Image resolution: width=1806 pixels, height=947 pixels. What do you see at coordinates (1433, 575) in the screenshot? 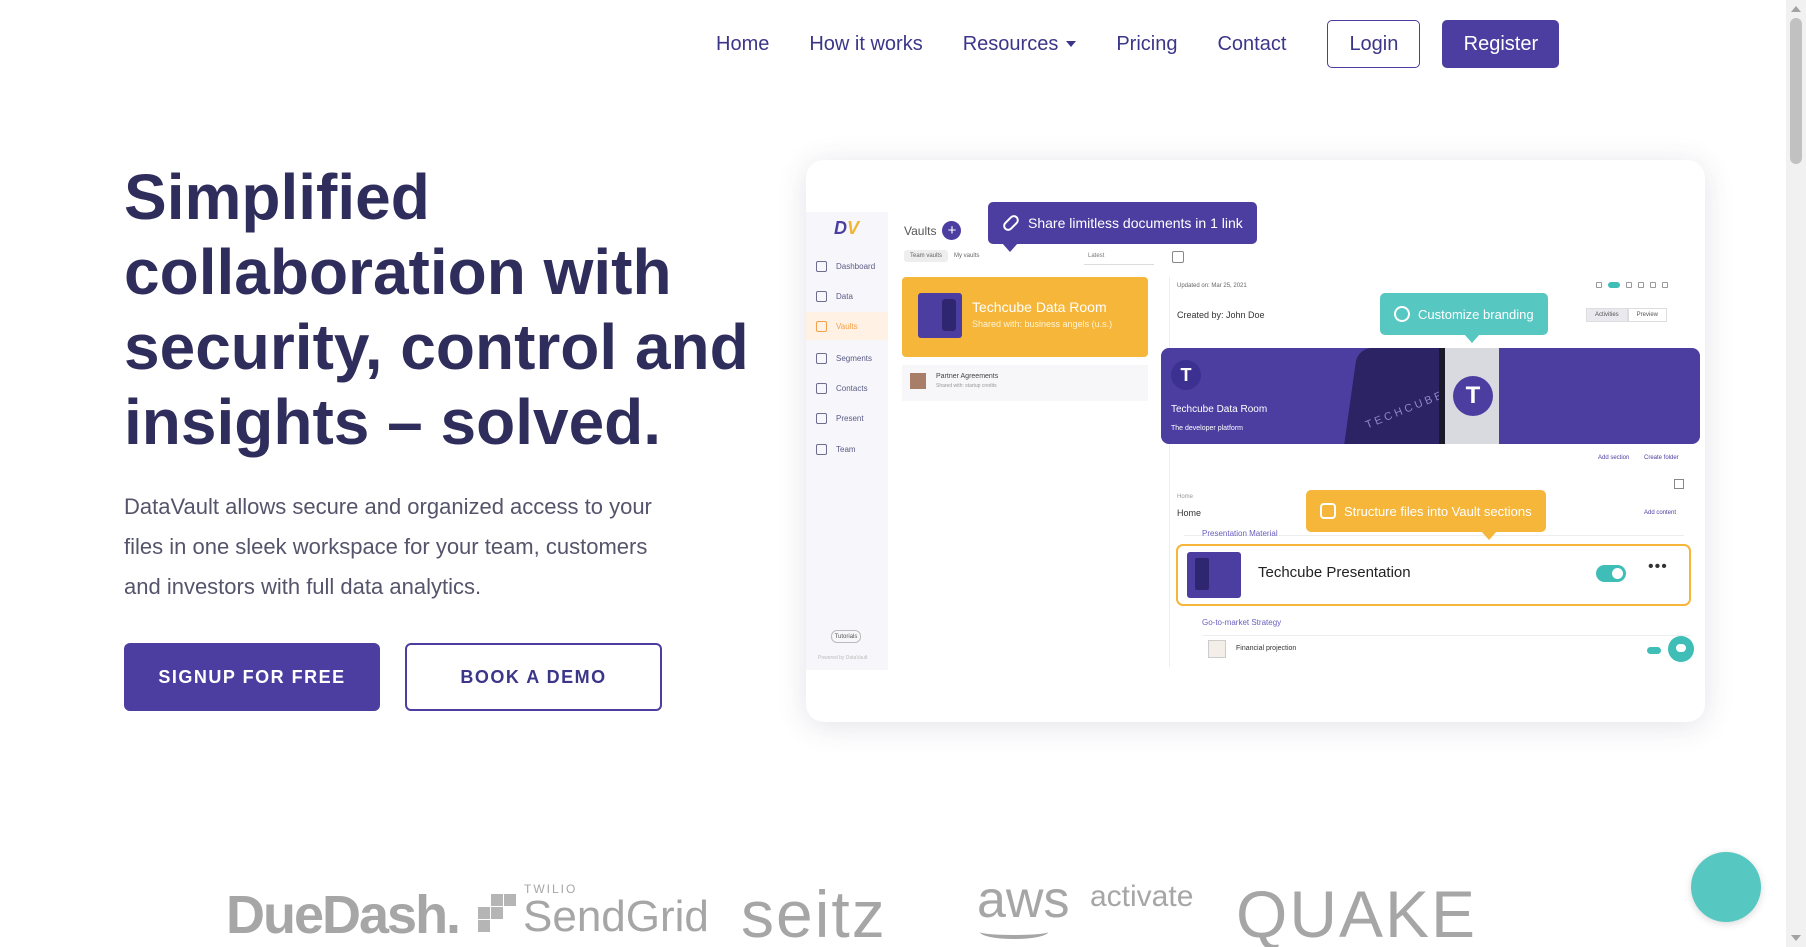
I see `mockup-presentation-row: Techcube Presentation •••` at bounding box center [1433, 575].